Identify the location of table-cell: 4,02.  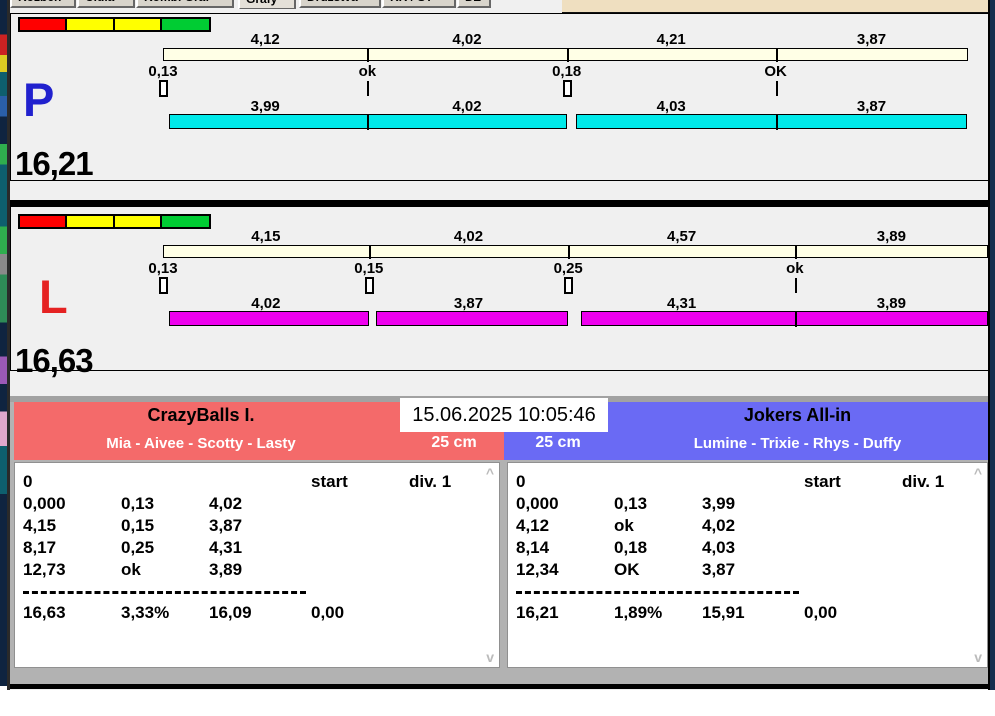
(226, 503).